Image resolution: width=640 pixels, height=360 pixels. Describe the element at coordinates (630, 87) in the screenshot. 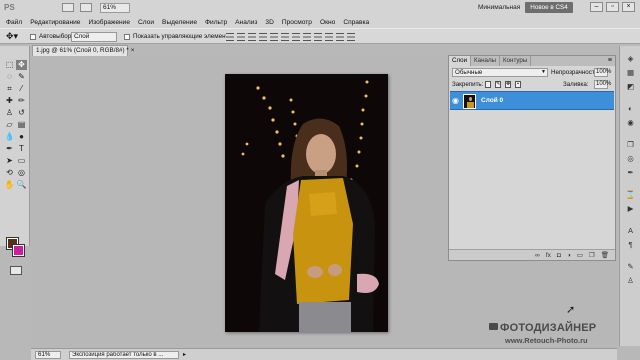

I see `styles-panel-icon: ◩` at that location.